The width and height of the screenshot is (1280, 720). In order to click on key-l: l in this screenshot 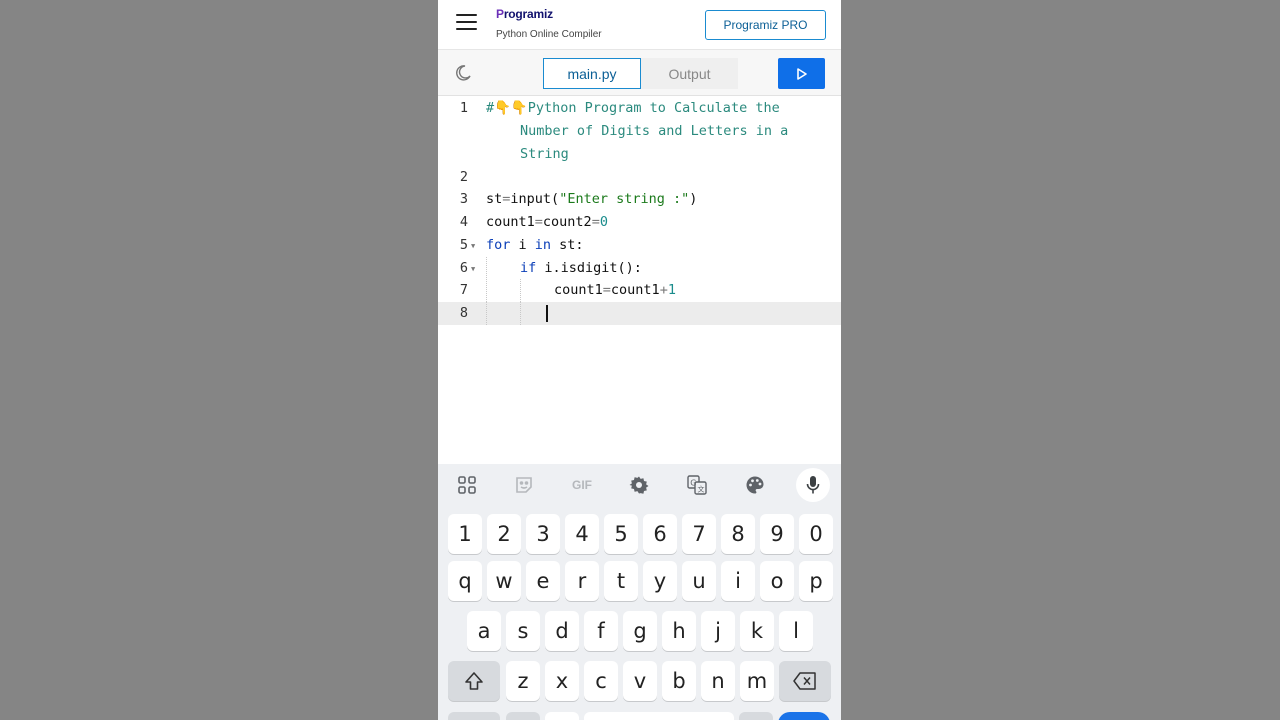, I will do `click(796, 631)`.